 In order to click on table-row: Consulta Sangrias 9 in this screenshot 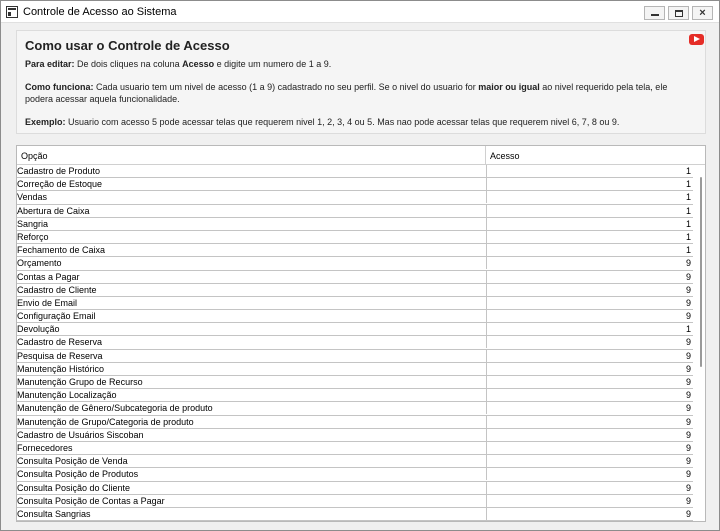, I will do `click(355, 514)`.